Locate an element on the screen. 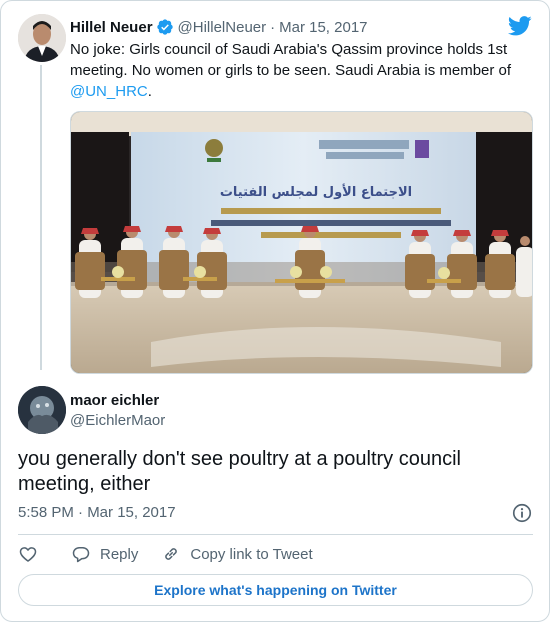 The height and width of the screenshot is (622, 550). explore-twitter-button: Explore what's happening on Twitter is located at coordinates (275, 590).